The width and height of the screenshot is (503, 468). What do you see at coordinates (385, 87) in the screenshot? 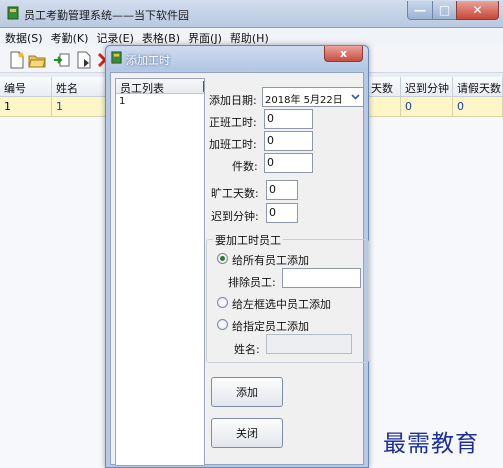
I see `column-header-days: 天数` at bounding box center [385, 87].